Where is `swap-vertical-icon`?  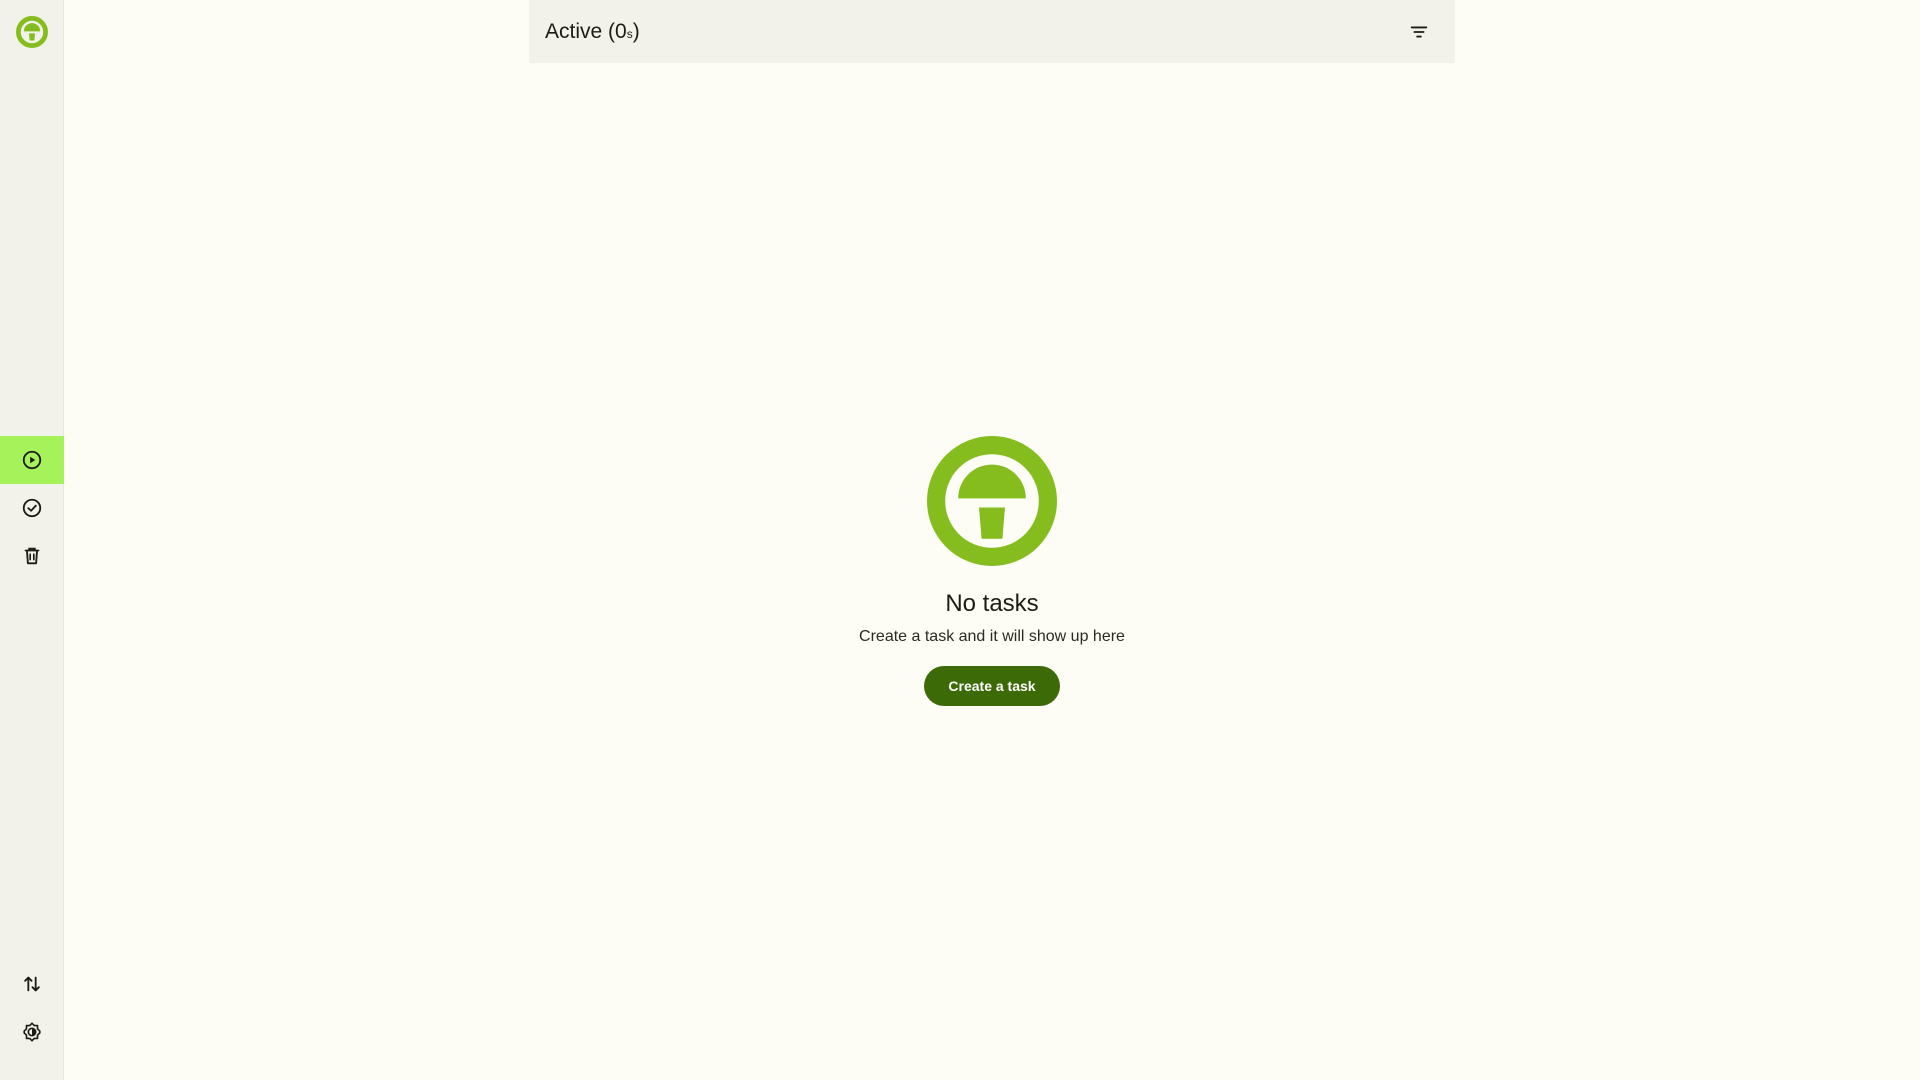 swap-vertical-icon is located at coordinates (32, 984).